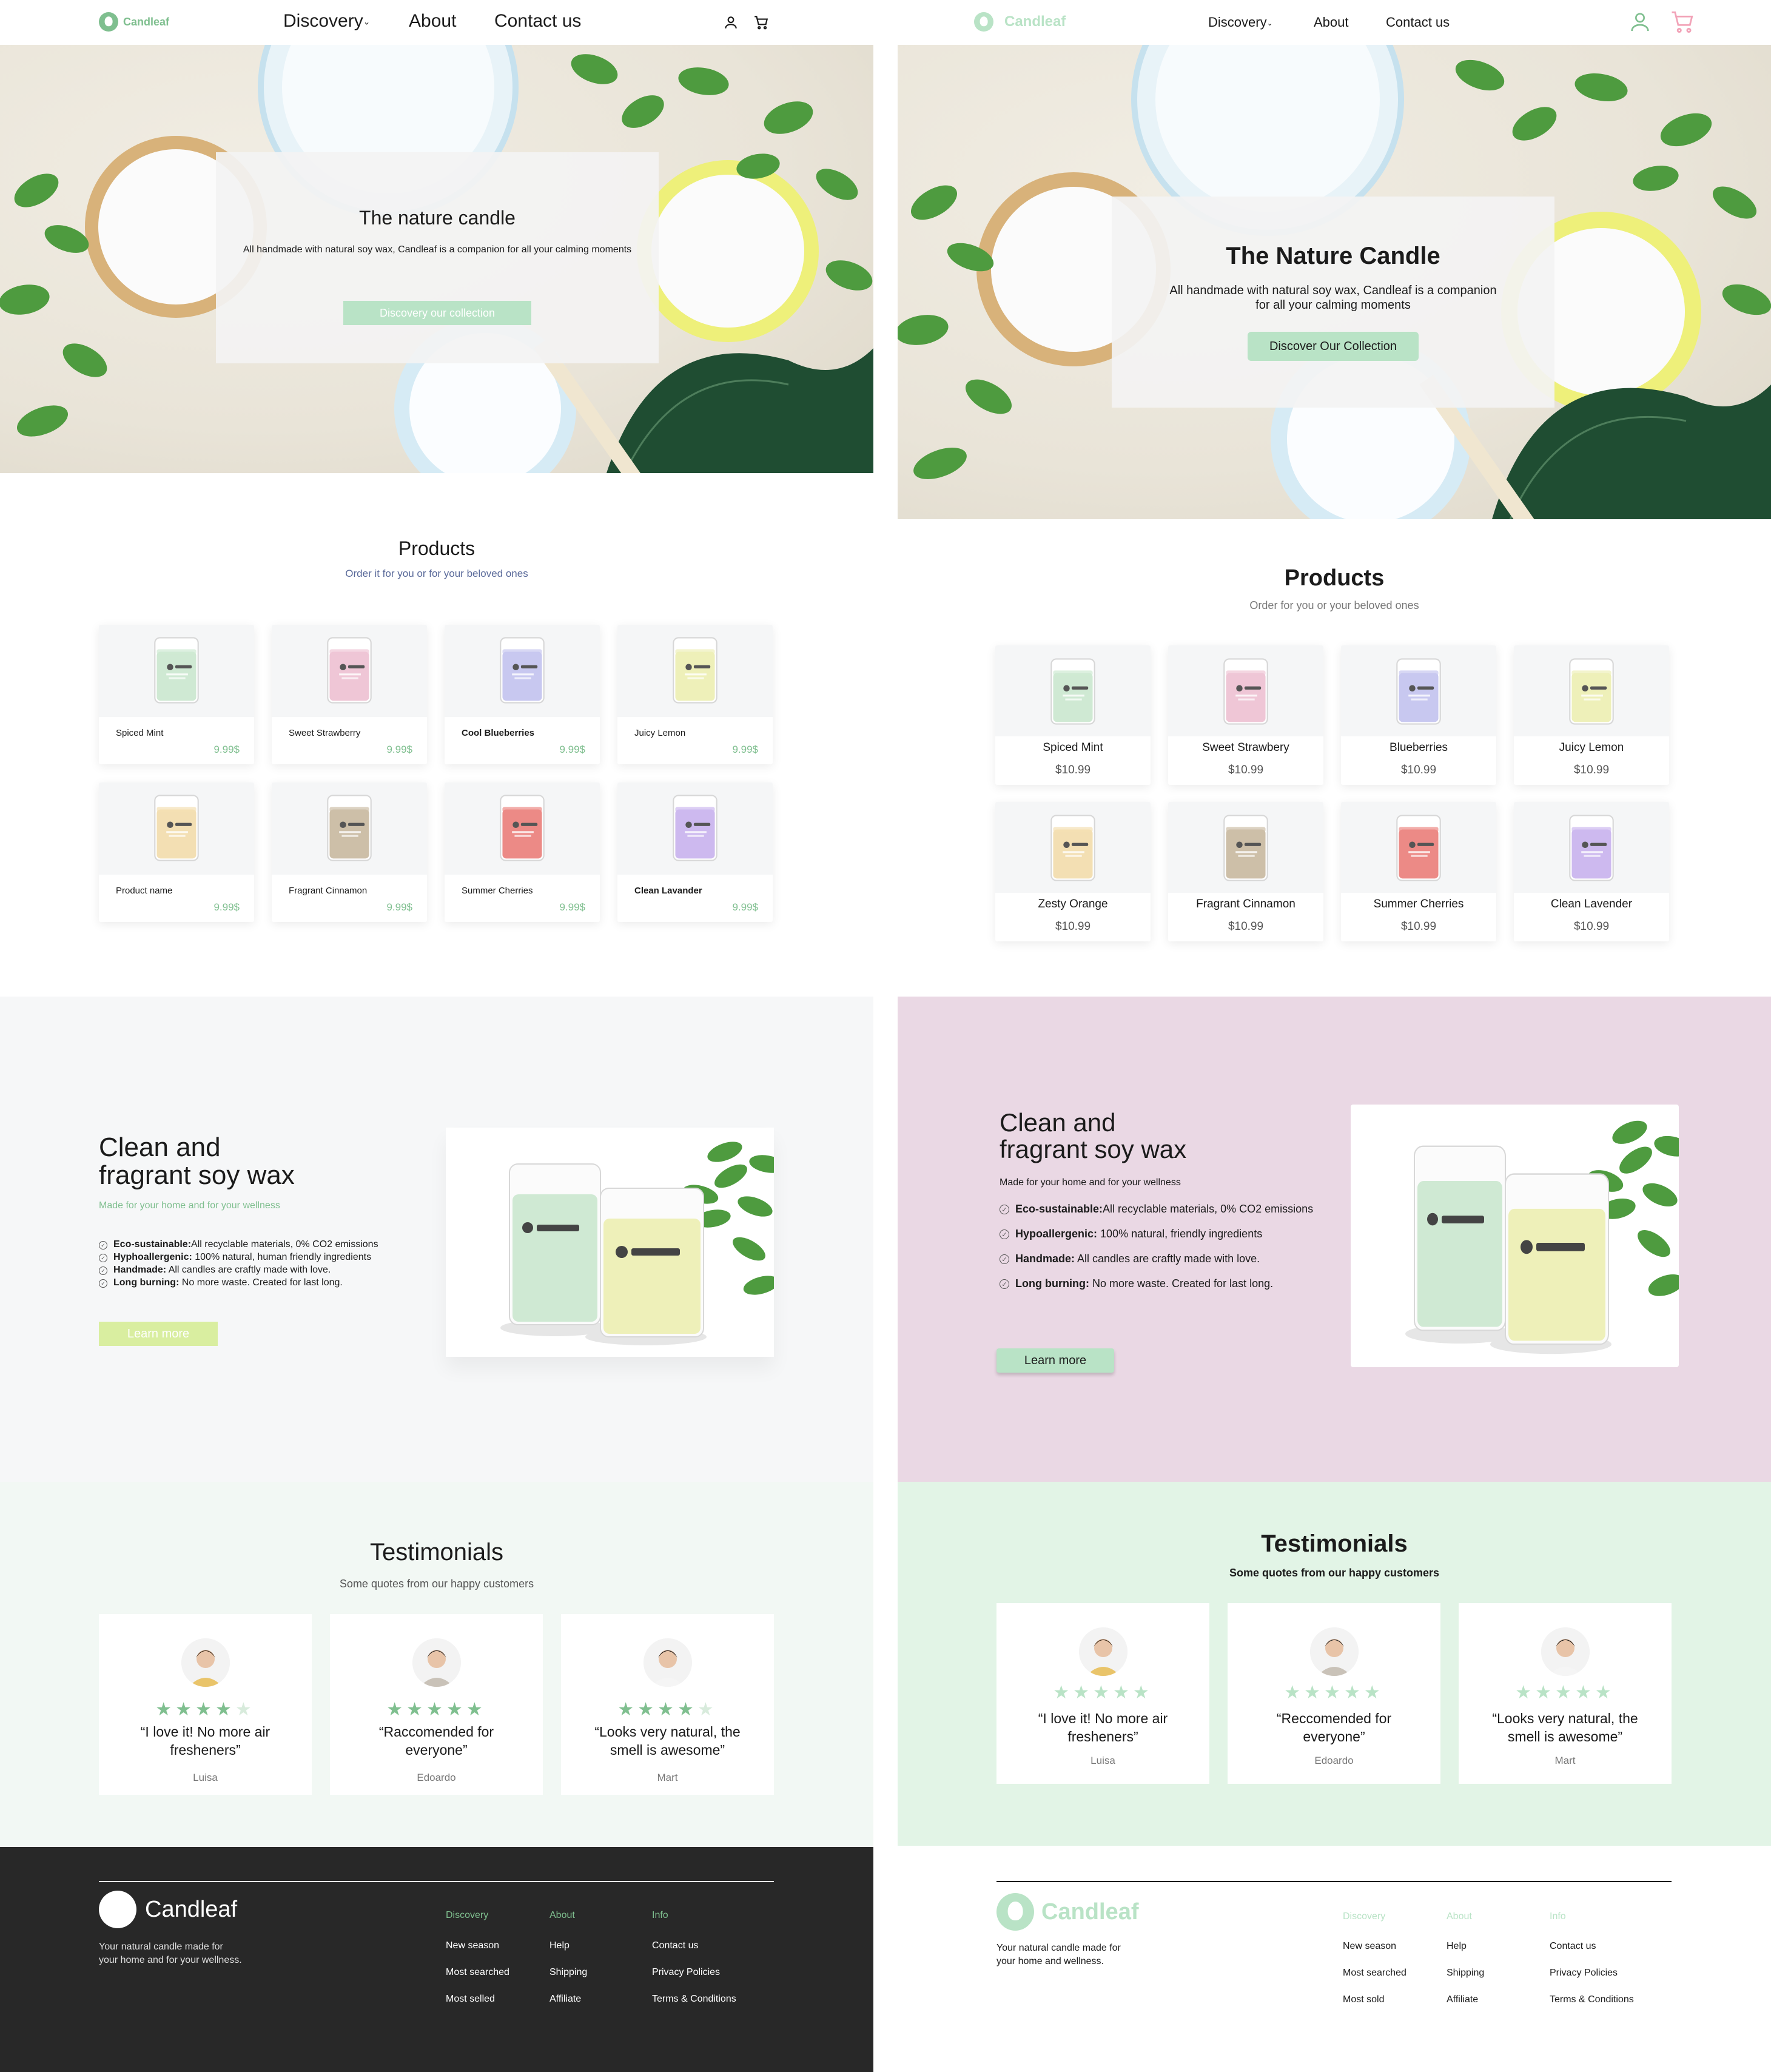  Describe the element at coordinates (522, 852) in the screenshot. I see `product-card: Summer Cherries 9.99$` at that location.